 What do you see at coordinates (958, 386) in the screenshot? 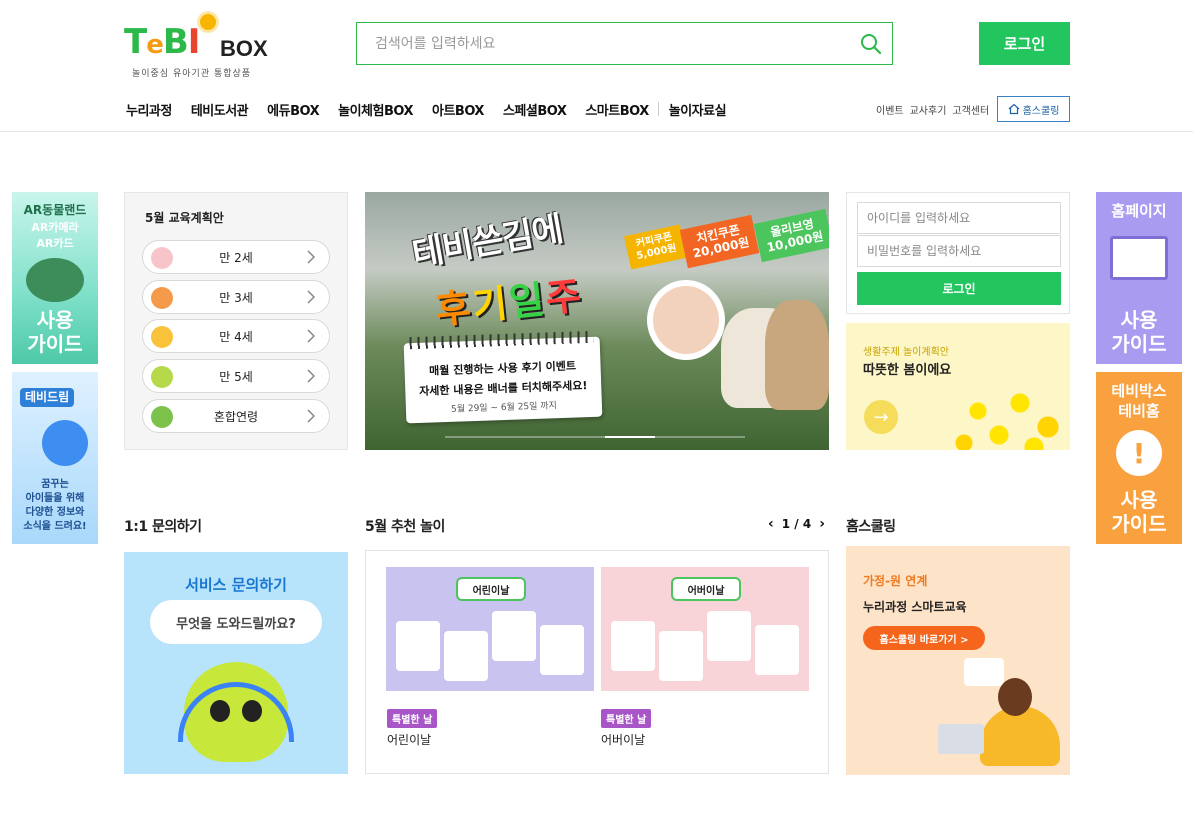
I see `spring-plan-banner: 생활주제 놀이계획안 따뜻한 봄이에요 →` at bounding box center [958, 386].